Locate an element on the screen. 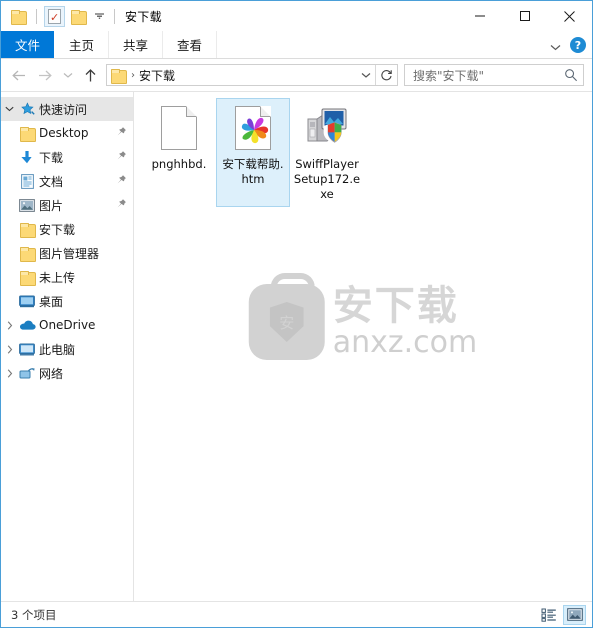  sidebar-item-label: 图片 is located at coordinates (51, 205).